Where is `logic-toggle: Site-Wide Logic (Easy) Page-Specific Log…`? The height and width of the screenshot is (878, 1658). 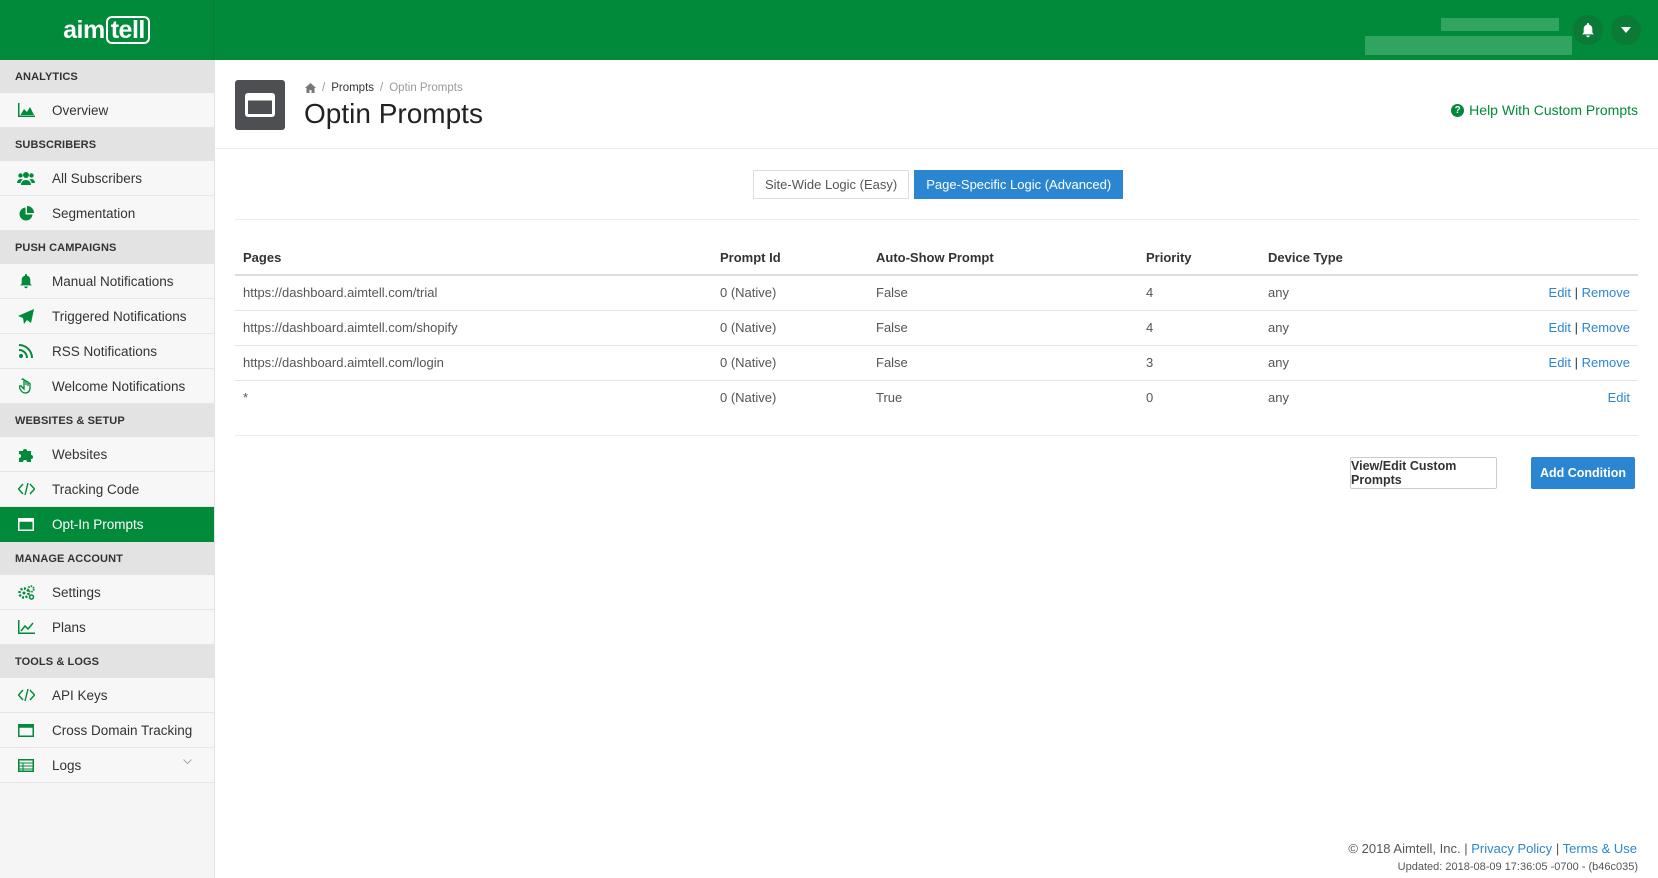 logic-toggle: Site-Wide Logic (Easy) Page-Specific Log… is located at coordinates (938, 184).